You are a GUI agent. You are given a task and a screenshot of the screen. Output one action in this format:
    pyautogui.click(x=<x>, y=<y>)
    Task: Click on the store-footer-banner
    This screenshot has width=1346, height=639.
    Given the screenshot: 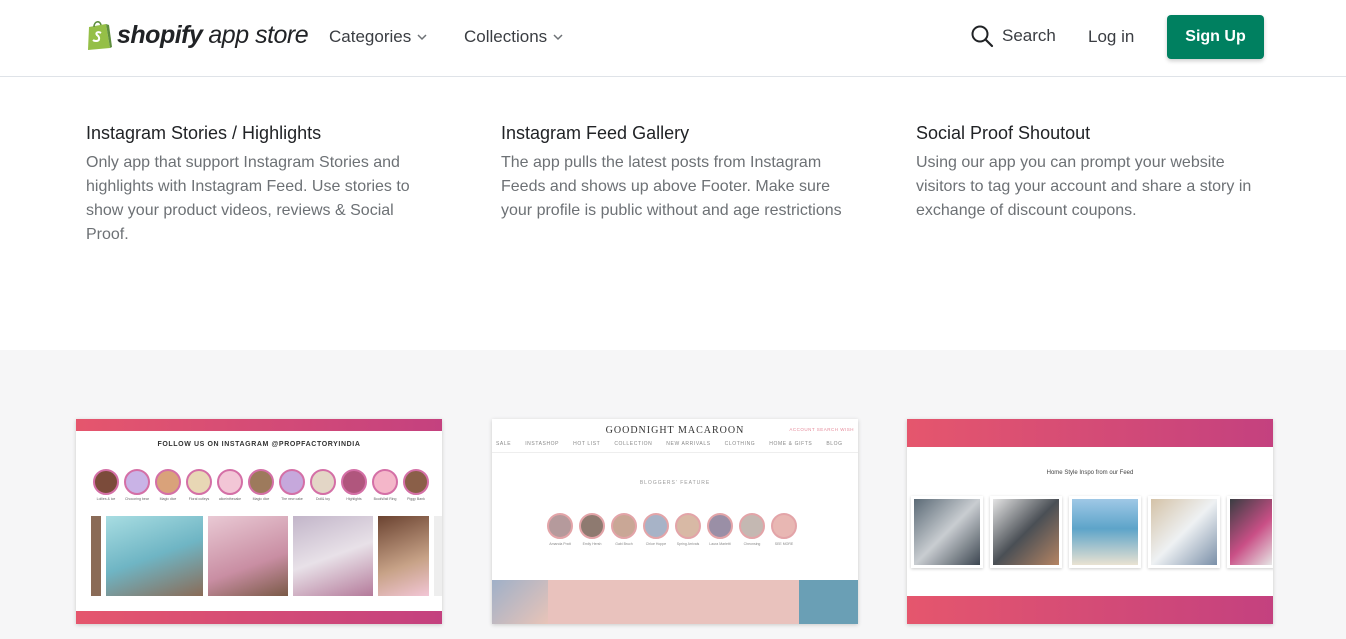 What is the action you would take?
    pyautogui.click(x=675, y=602)
    